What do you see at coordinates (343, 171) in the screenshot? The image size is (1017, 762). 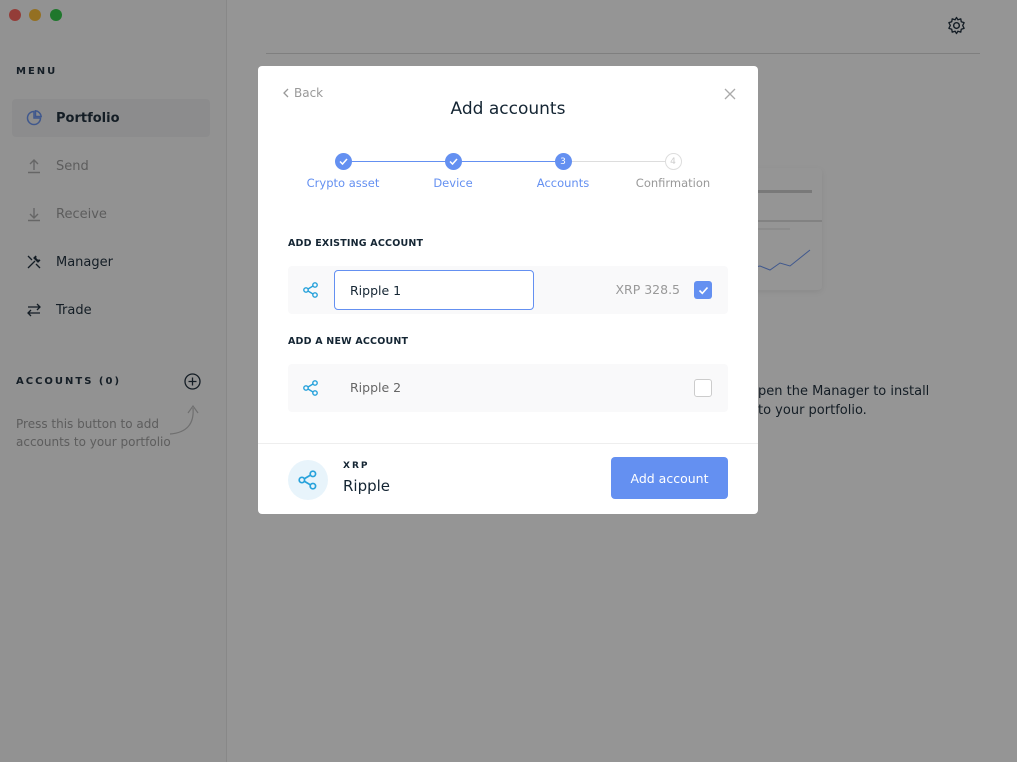 I see `step-crypto-asset: Crypto asset` at bounding box center [343, 171].